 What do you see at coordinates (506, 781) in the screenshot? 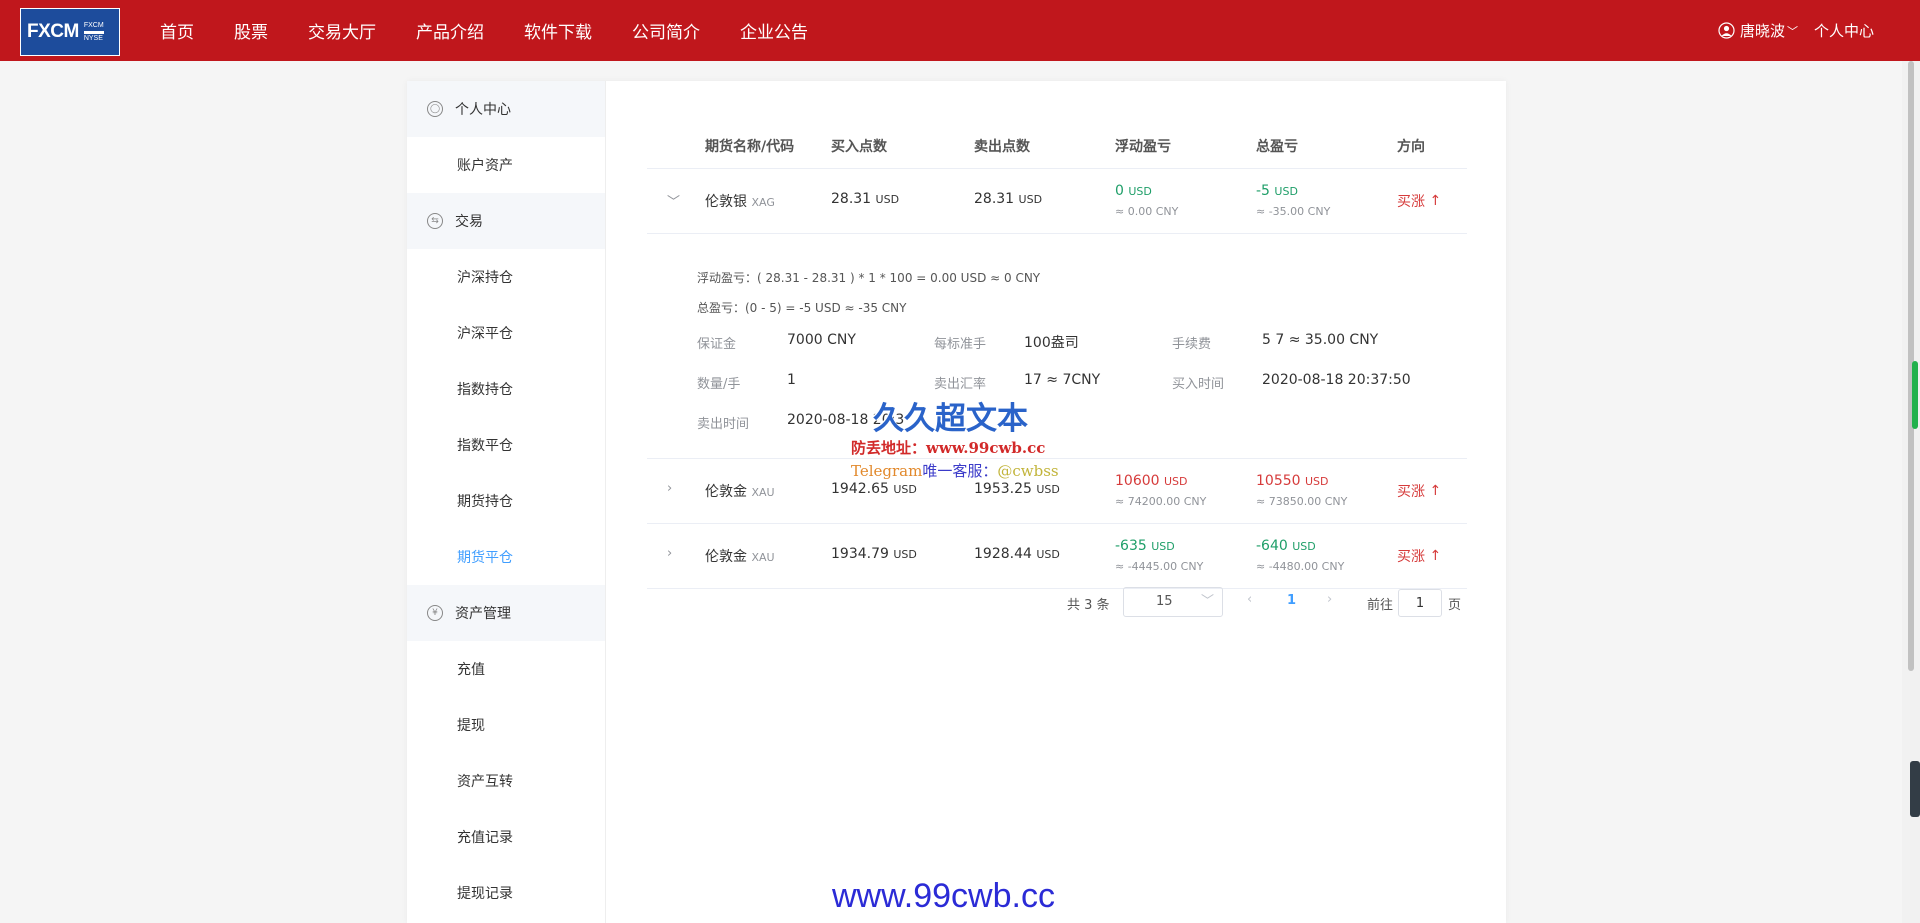
I see `sidebar-item-transfer: 资产互转` at bounding box center [506, 781].